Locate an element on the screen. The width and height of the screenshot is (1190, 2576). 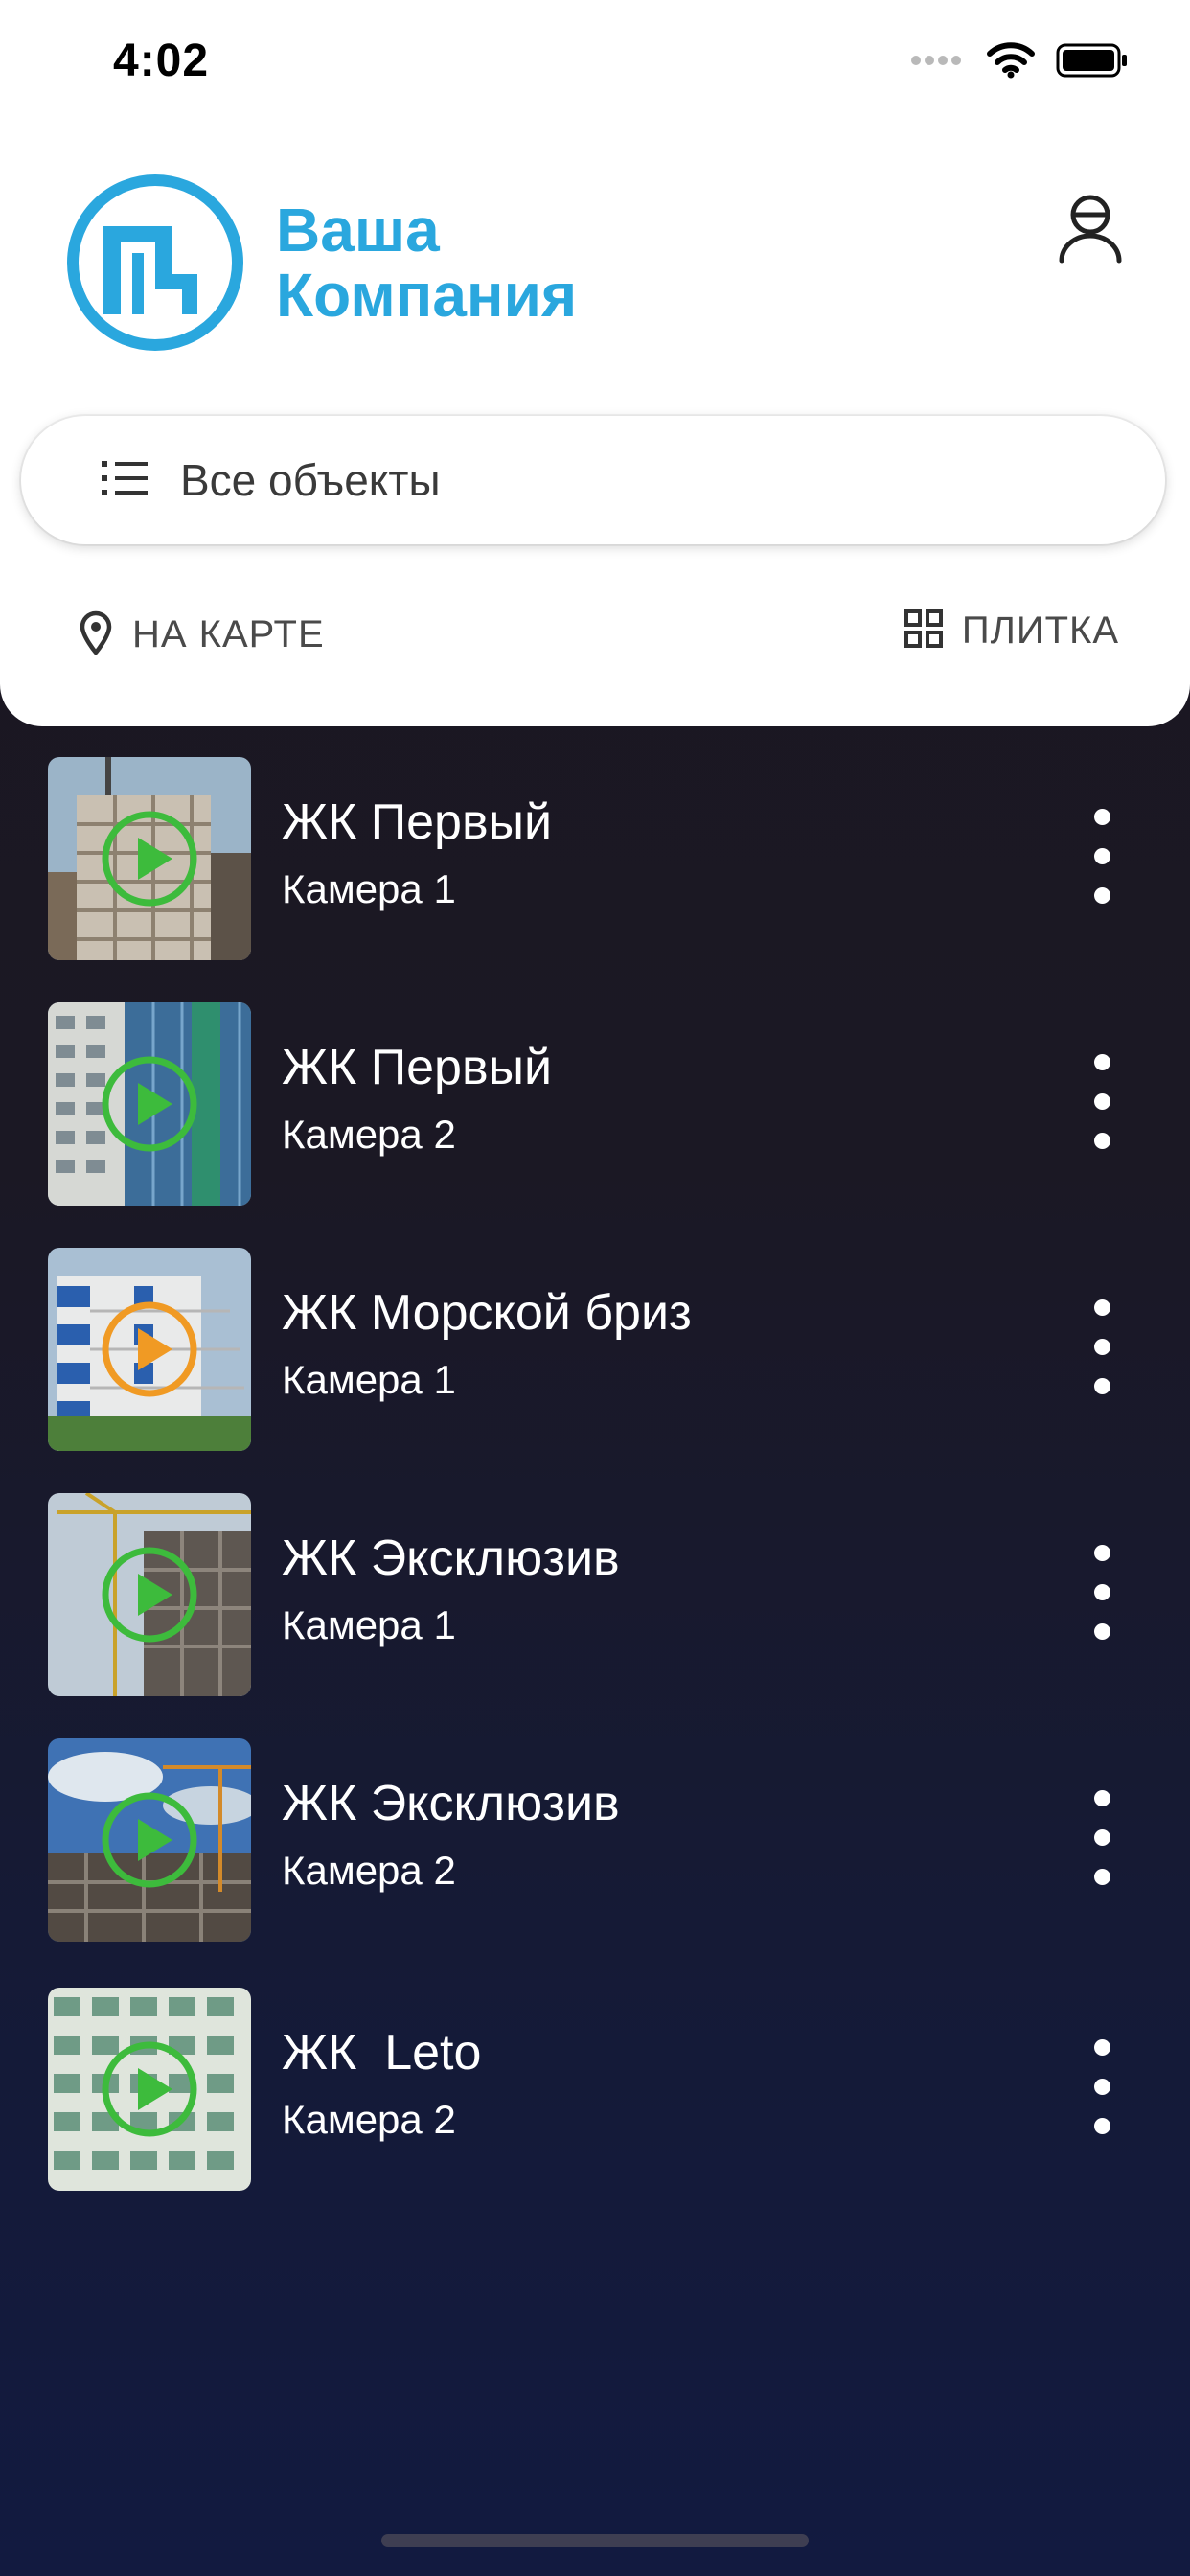
battery-icon is located at coordinates (1093, 63).